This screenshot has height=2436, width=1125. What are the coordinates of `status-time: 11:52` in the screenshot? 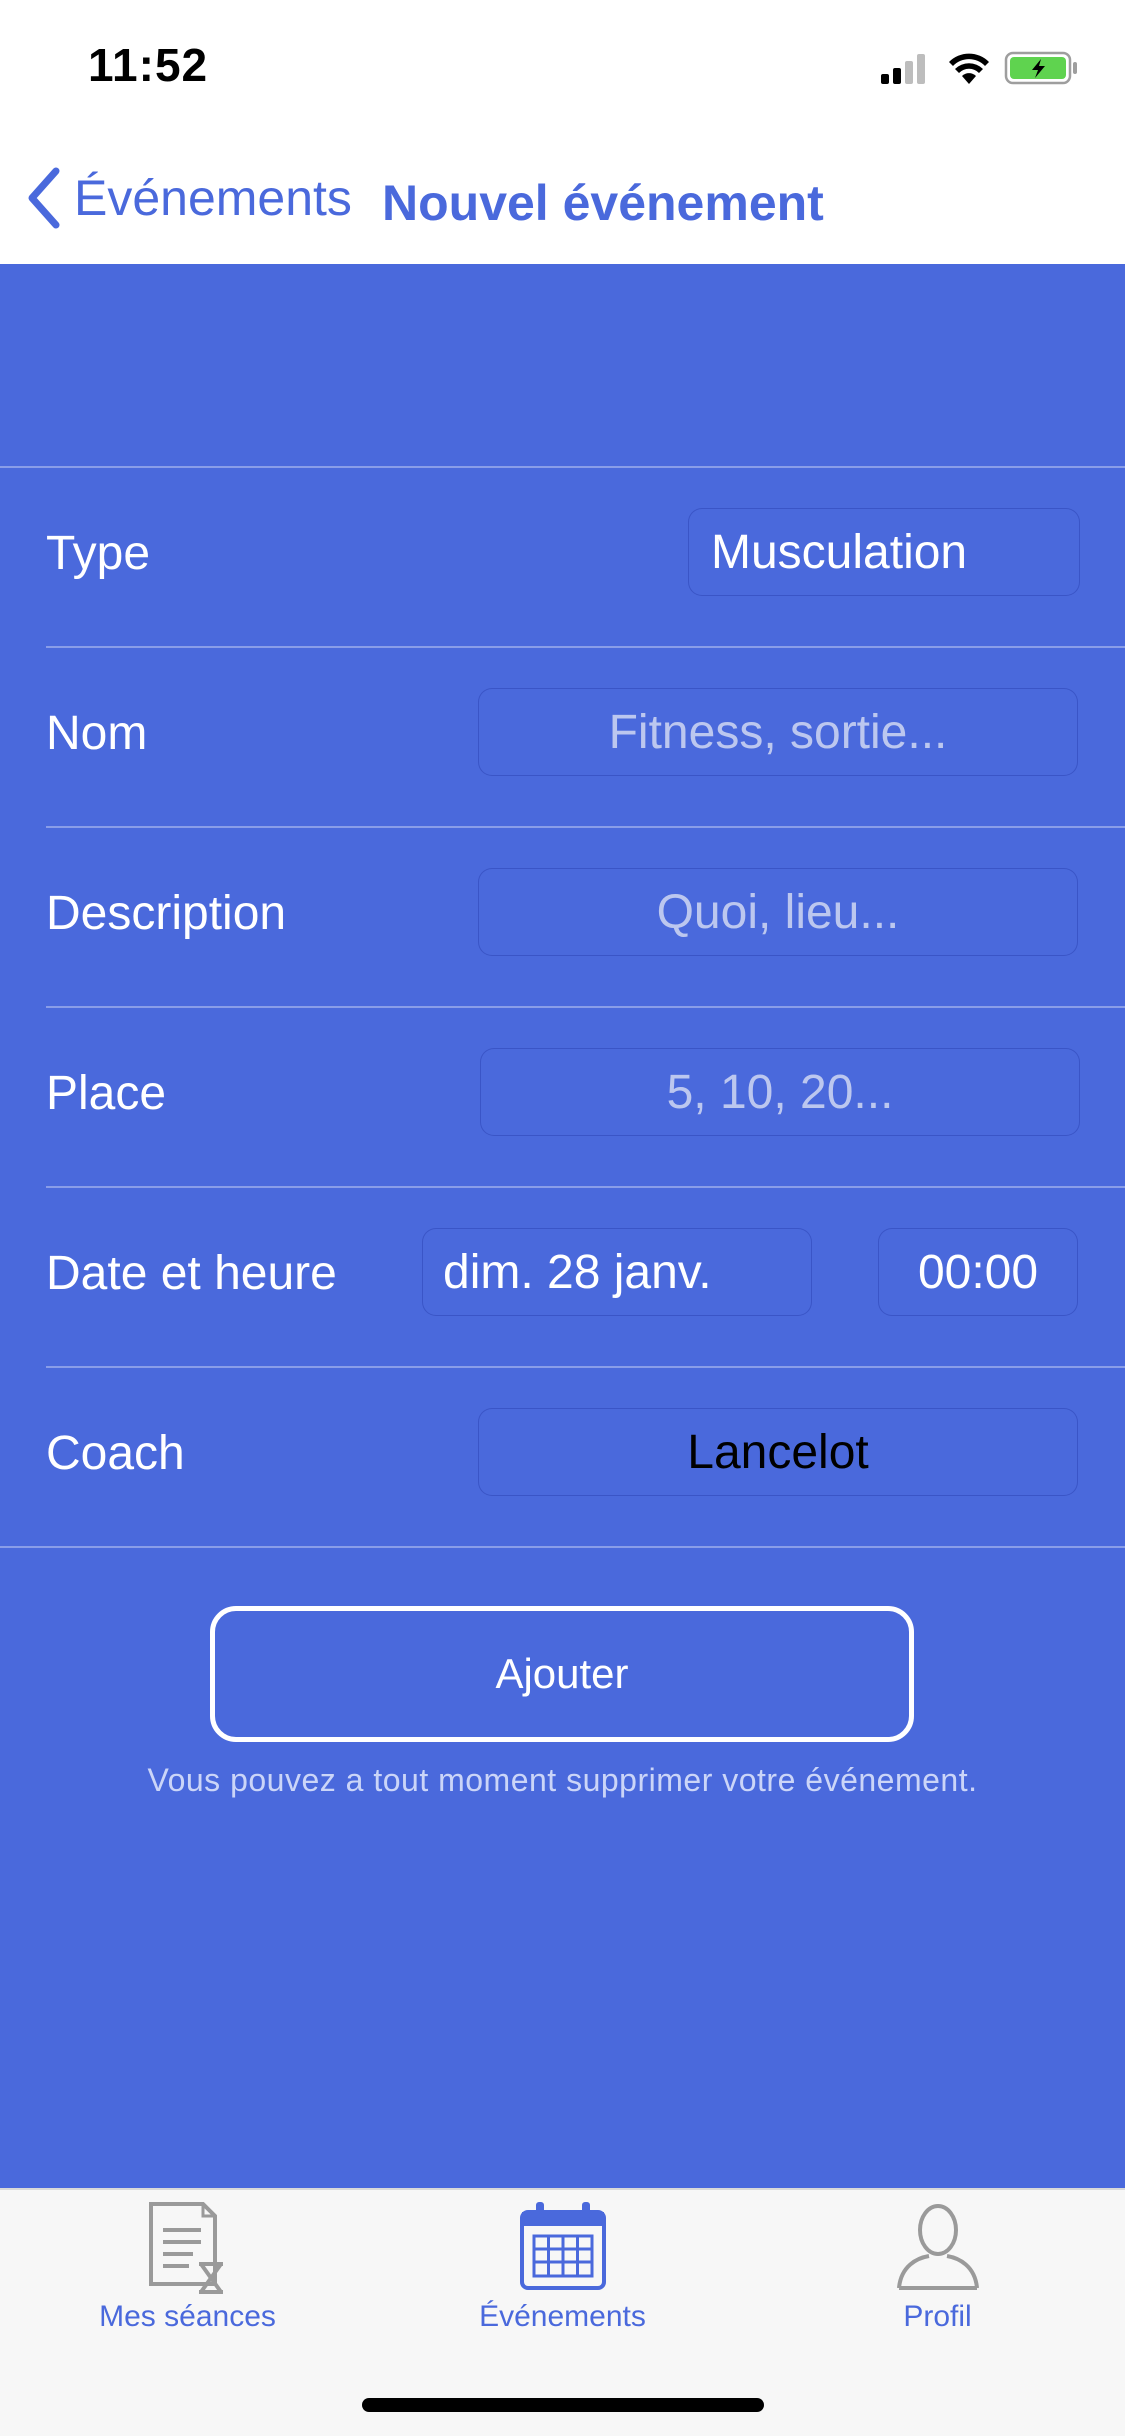 It's located at (148, 65).